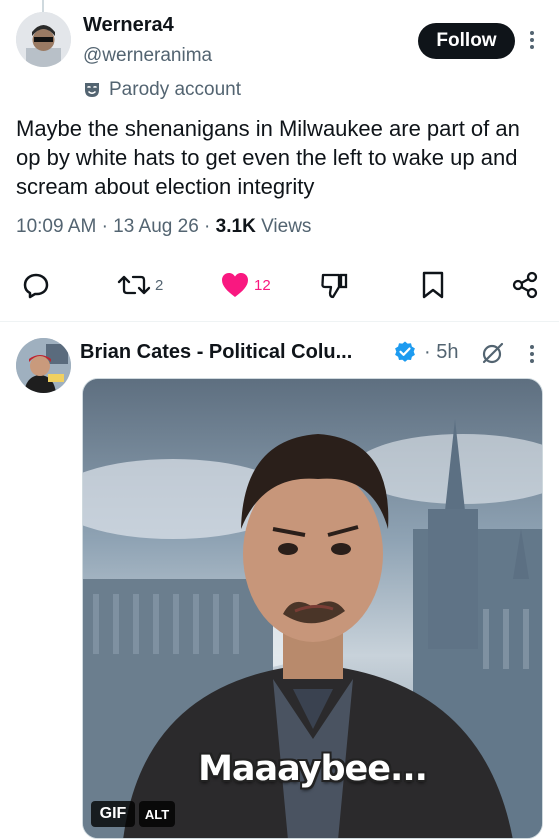 This screenshot has width=559, height=839. What do you see at coordinates (493, 355) in the screenshot?
I see `grok-icon` at bounding box center [493, 355].